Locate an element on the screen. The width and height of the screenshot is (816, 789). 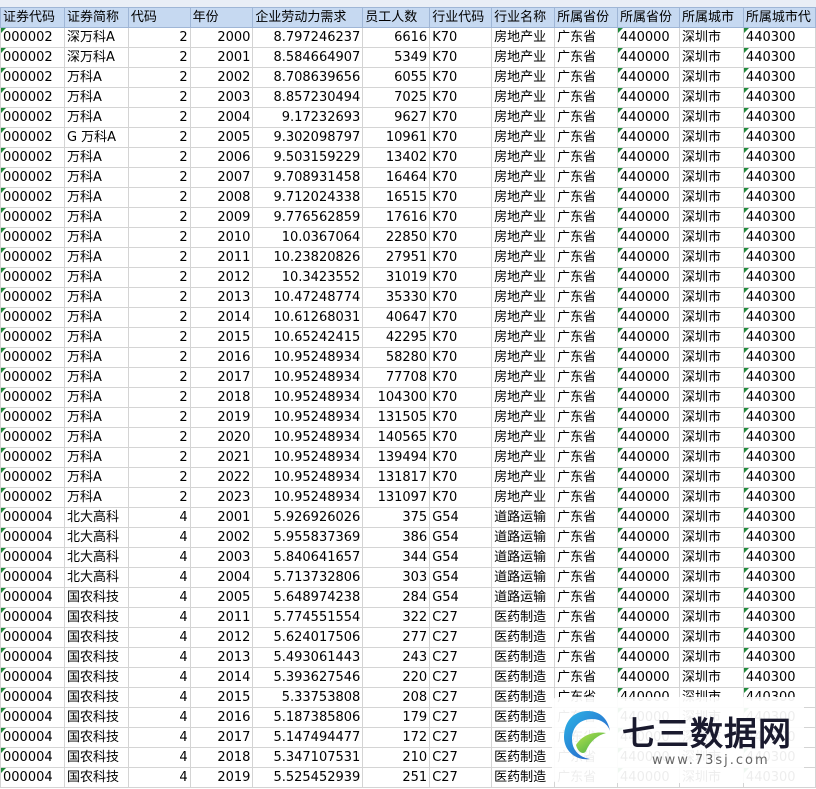
table-cell: 131817 is located at coordinates (396, 477).